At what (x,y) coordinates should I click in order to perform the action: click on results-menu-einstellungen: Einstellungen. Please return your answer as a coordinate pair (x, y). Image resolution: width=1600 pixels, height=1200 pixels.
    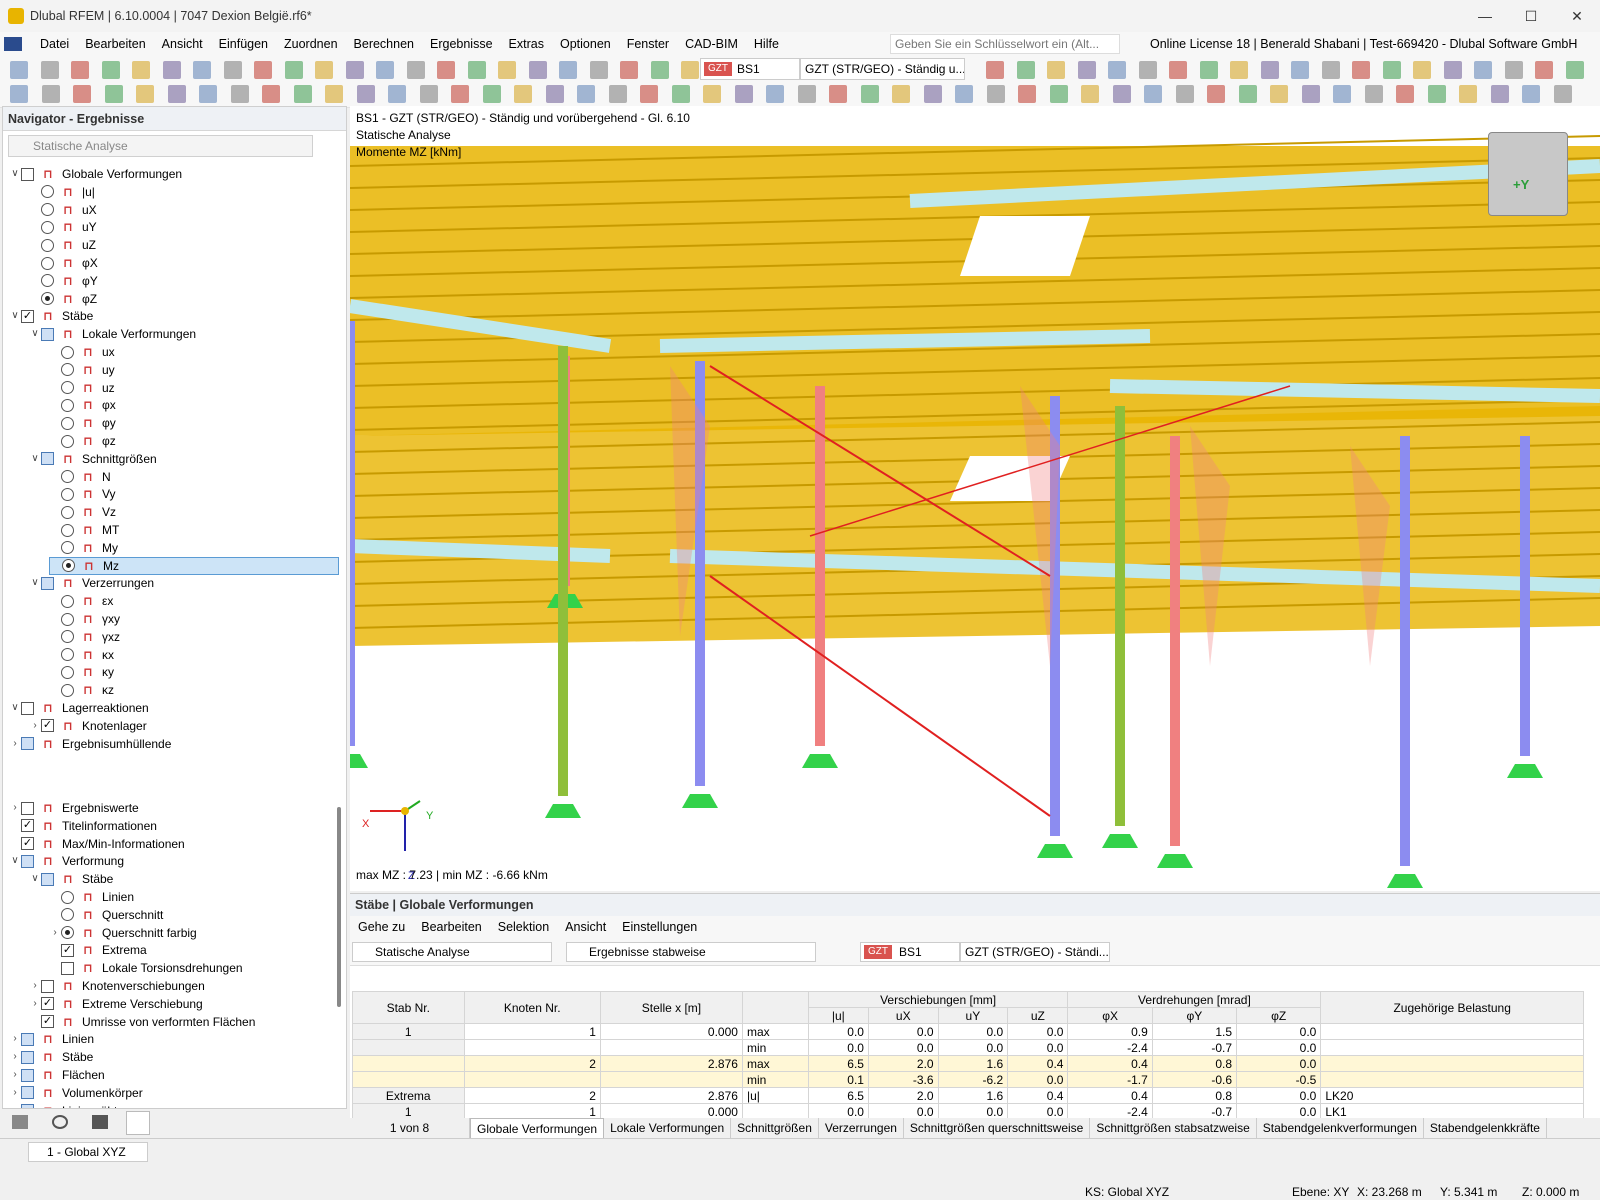
    Looking at the image, I should click on (659, 927).